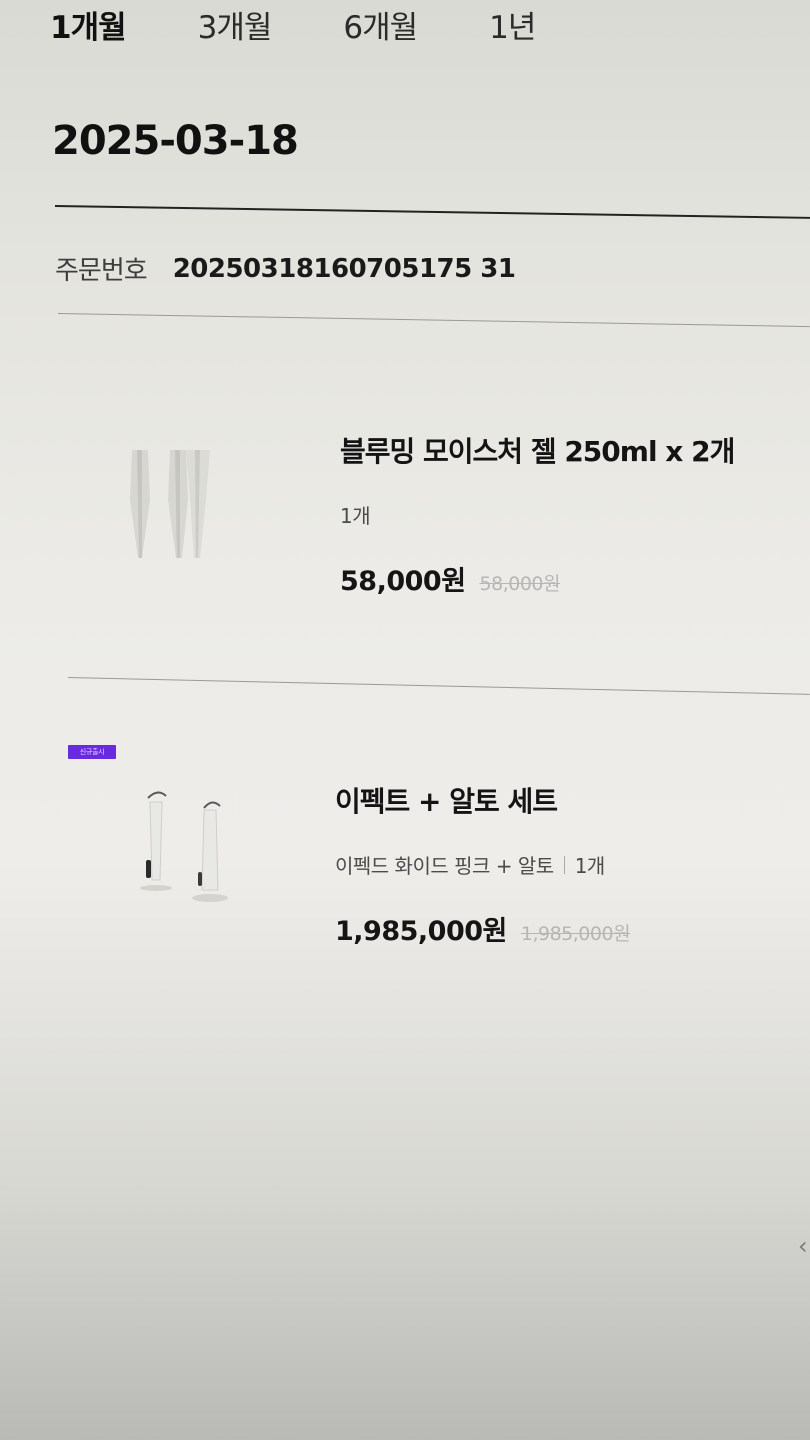 The image size is (810, 1440). What do you see at coordinates (344, 269) in the screenshot?
I see `order-number-value: 20250318160705175 31` at bounding box center [344, 269].